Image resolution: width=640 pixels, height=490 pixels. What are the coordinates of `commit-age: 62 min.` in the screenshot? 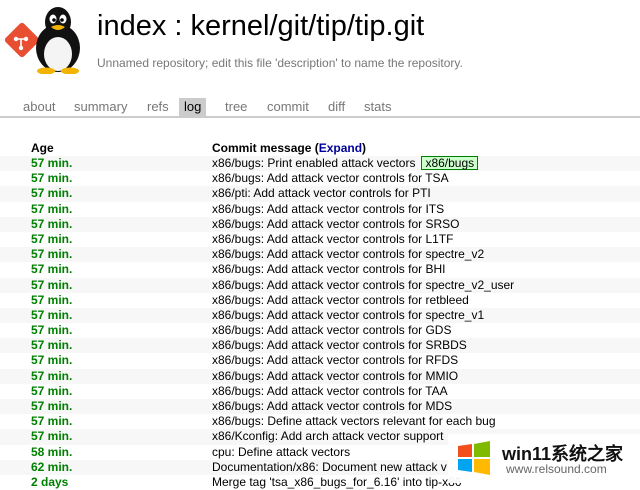 It's located at (52, 466).